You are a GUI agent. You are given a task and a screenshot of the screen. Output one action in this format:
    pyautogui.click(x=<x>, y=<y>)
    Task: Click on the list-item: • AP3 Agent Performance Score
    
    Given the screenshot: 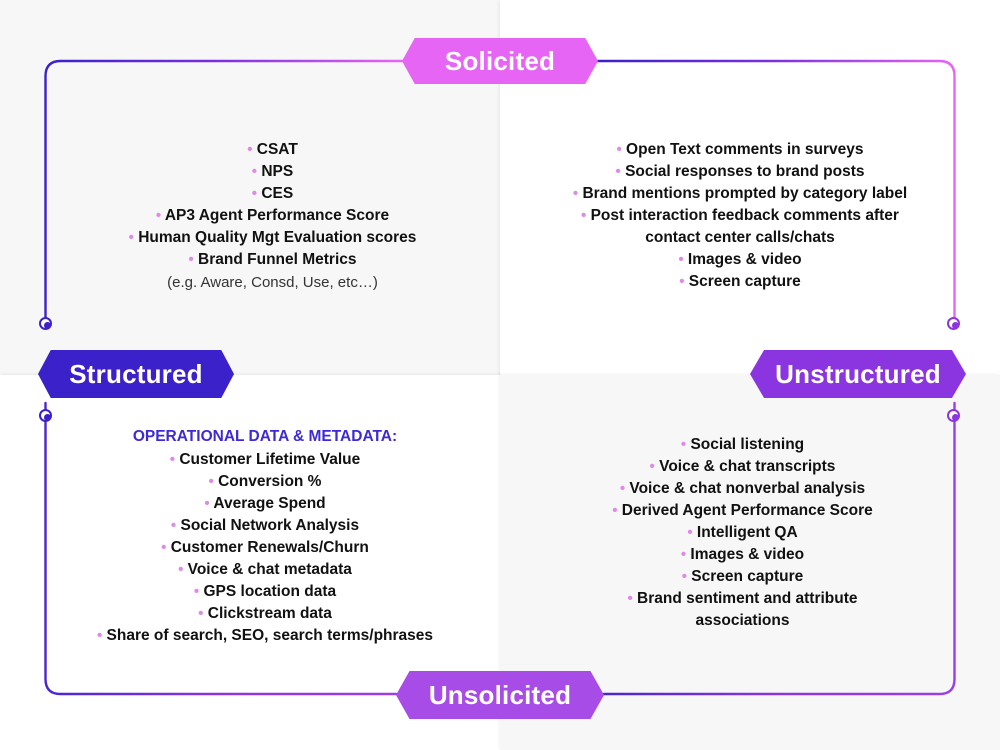 What is the action you would take?
    pyautogui.click(x=272, y=216)
    